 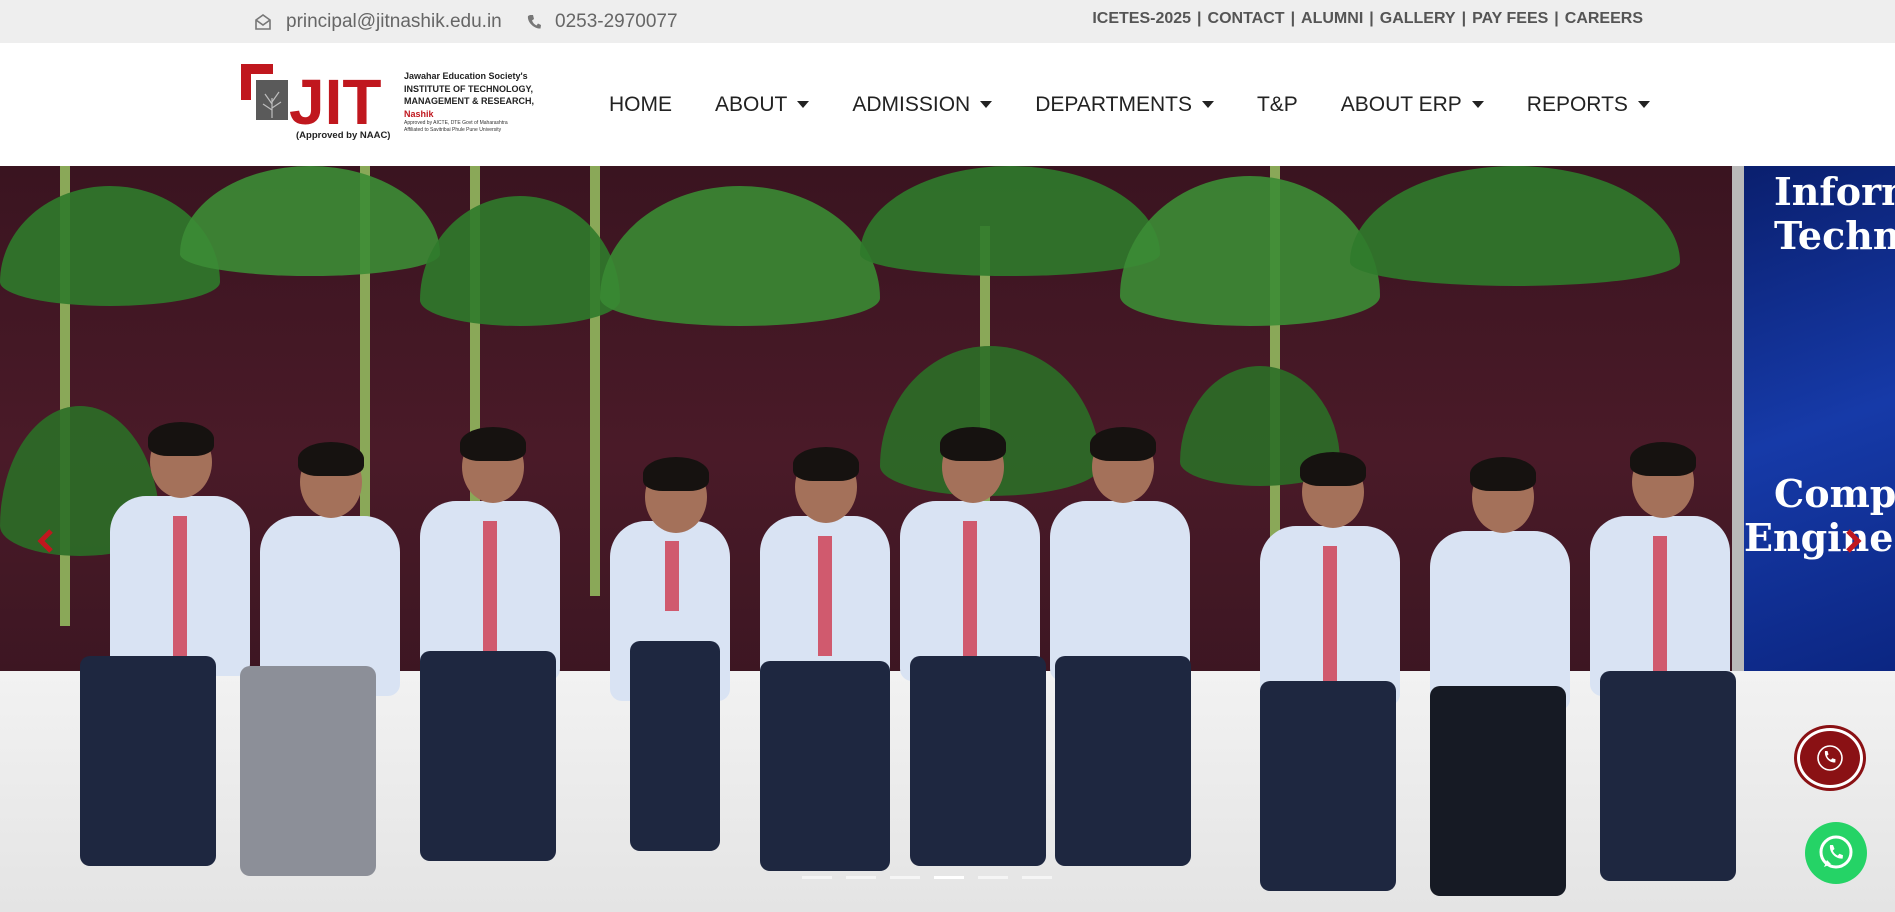 I want to click on top-link-icetes: ICETES-2025, so click(x=1141, y=19).